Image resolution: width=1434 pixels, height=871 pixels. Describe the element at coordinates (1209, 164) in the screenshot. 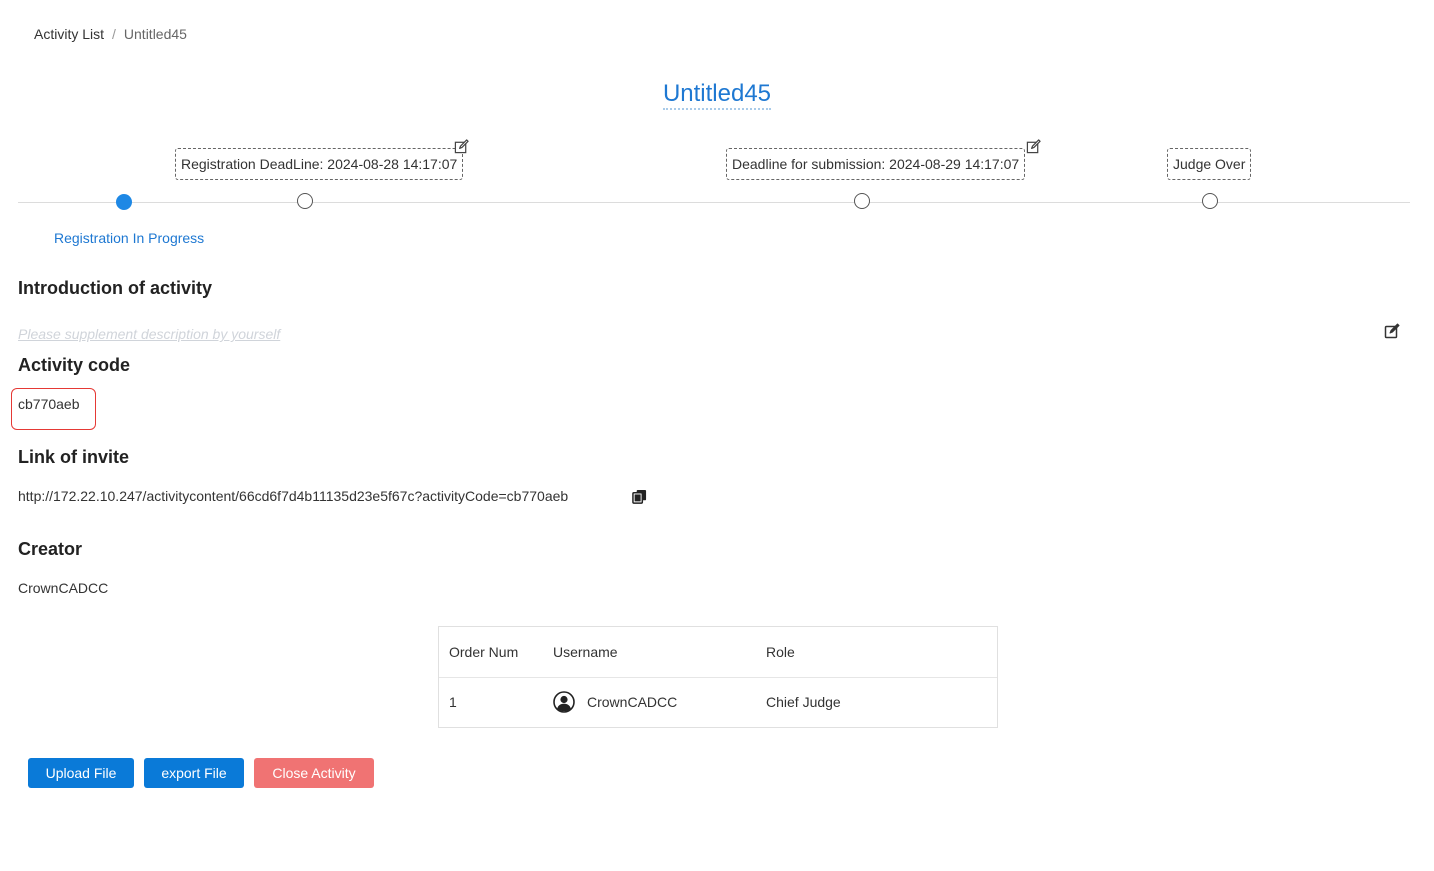

I see `judge-over-label: Judge Over` at that location.